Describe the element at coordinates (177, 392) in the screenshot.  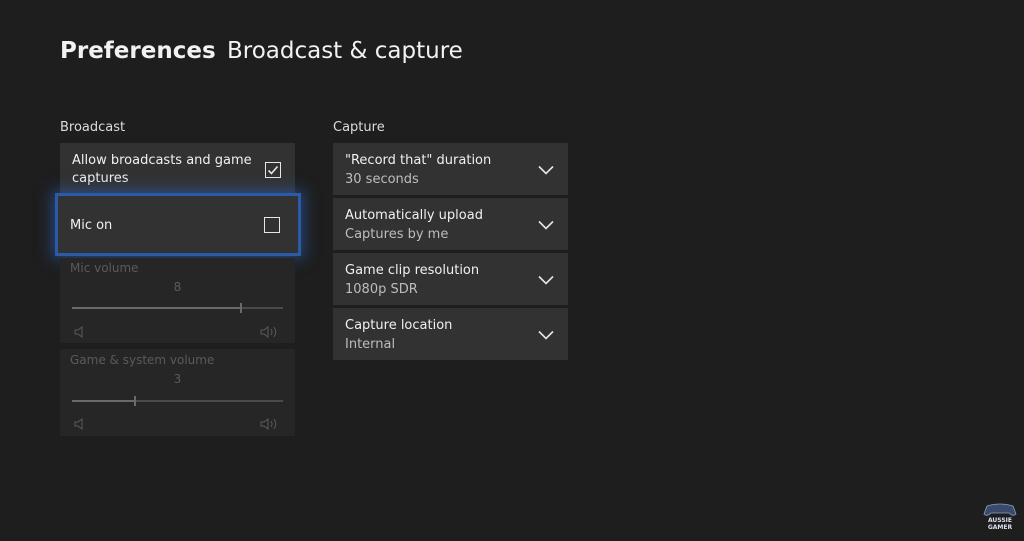
I see `game-volume-slider: Game & system volume 3` at that location.